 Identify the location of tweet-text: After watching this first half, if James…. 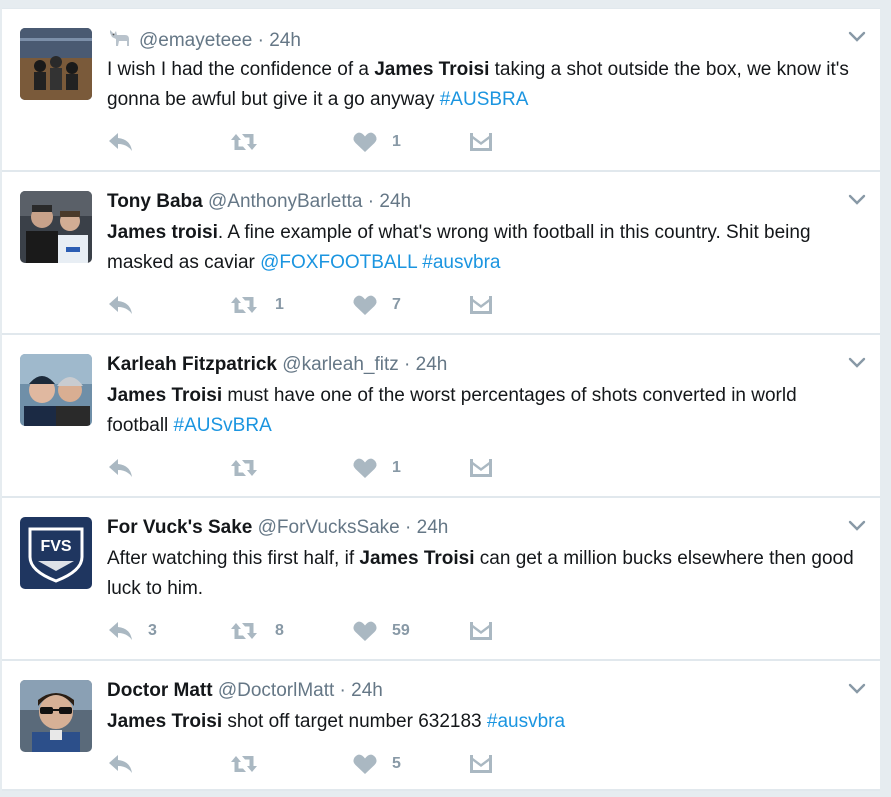
(482, 574).